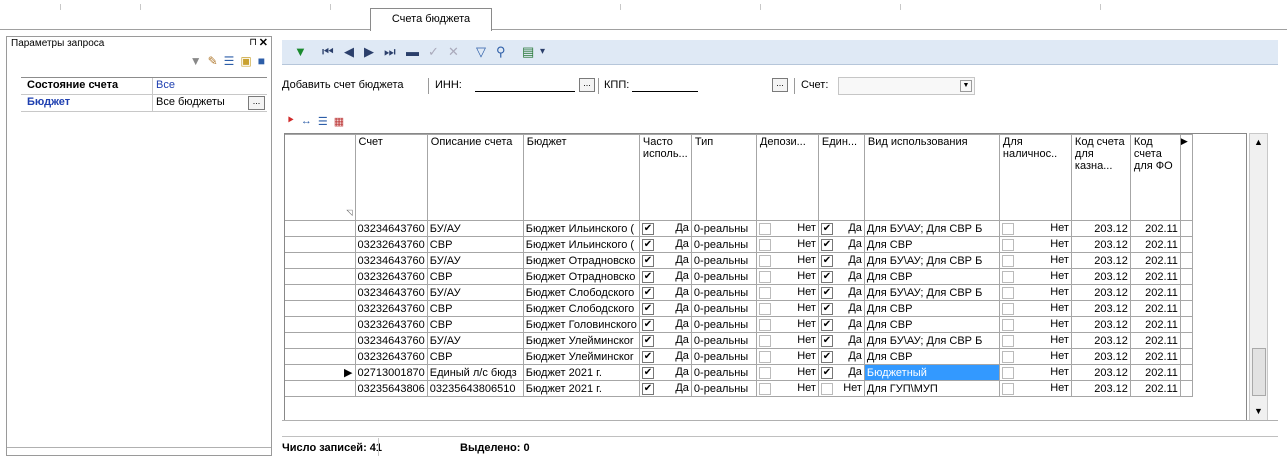 Image resolution: width=1287 pixels, height=466 pixels. Describe the element at coordinates (369, 52) in the screenshot. I see `next-record-icon: ▶` at that location.